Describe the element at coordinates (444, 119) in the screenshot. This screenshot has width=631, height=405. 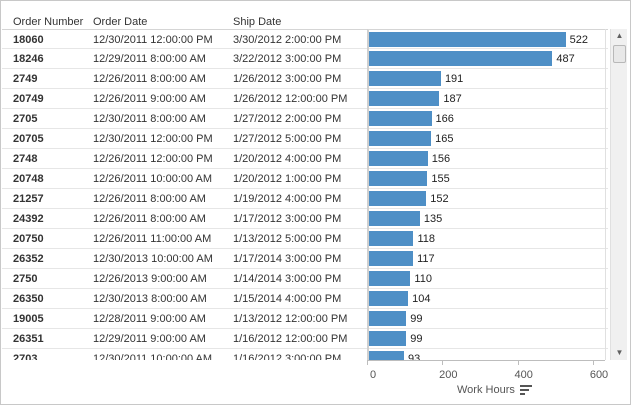
I see `bar-value-label: 166` at that location.